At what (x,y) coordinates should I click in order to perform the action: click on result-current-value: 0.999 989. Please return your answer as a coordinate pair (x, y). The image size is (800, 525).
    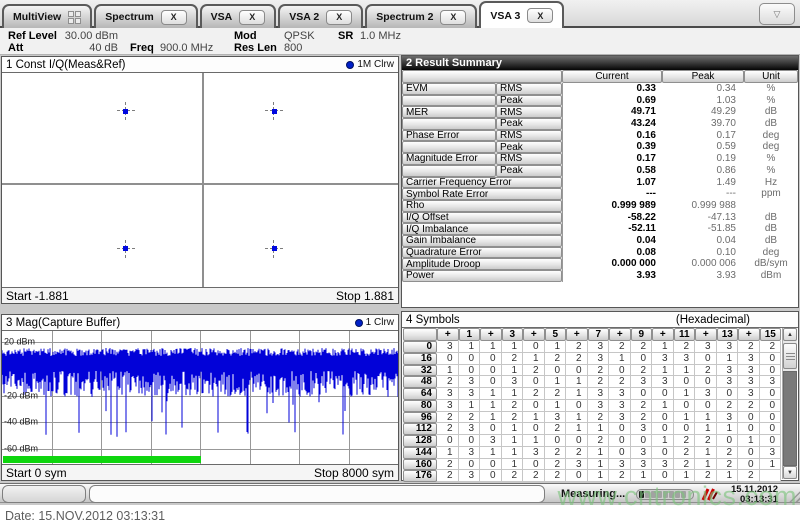
    Looking at the image, I should click on (612, 205).